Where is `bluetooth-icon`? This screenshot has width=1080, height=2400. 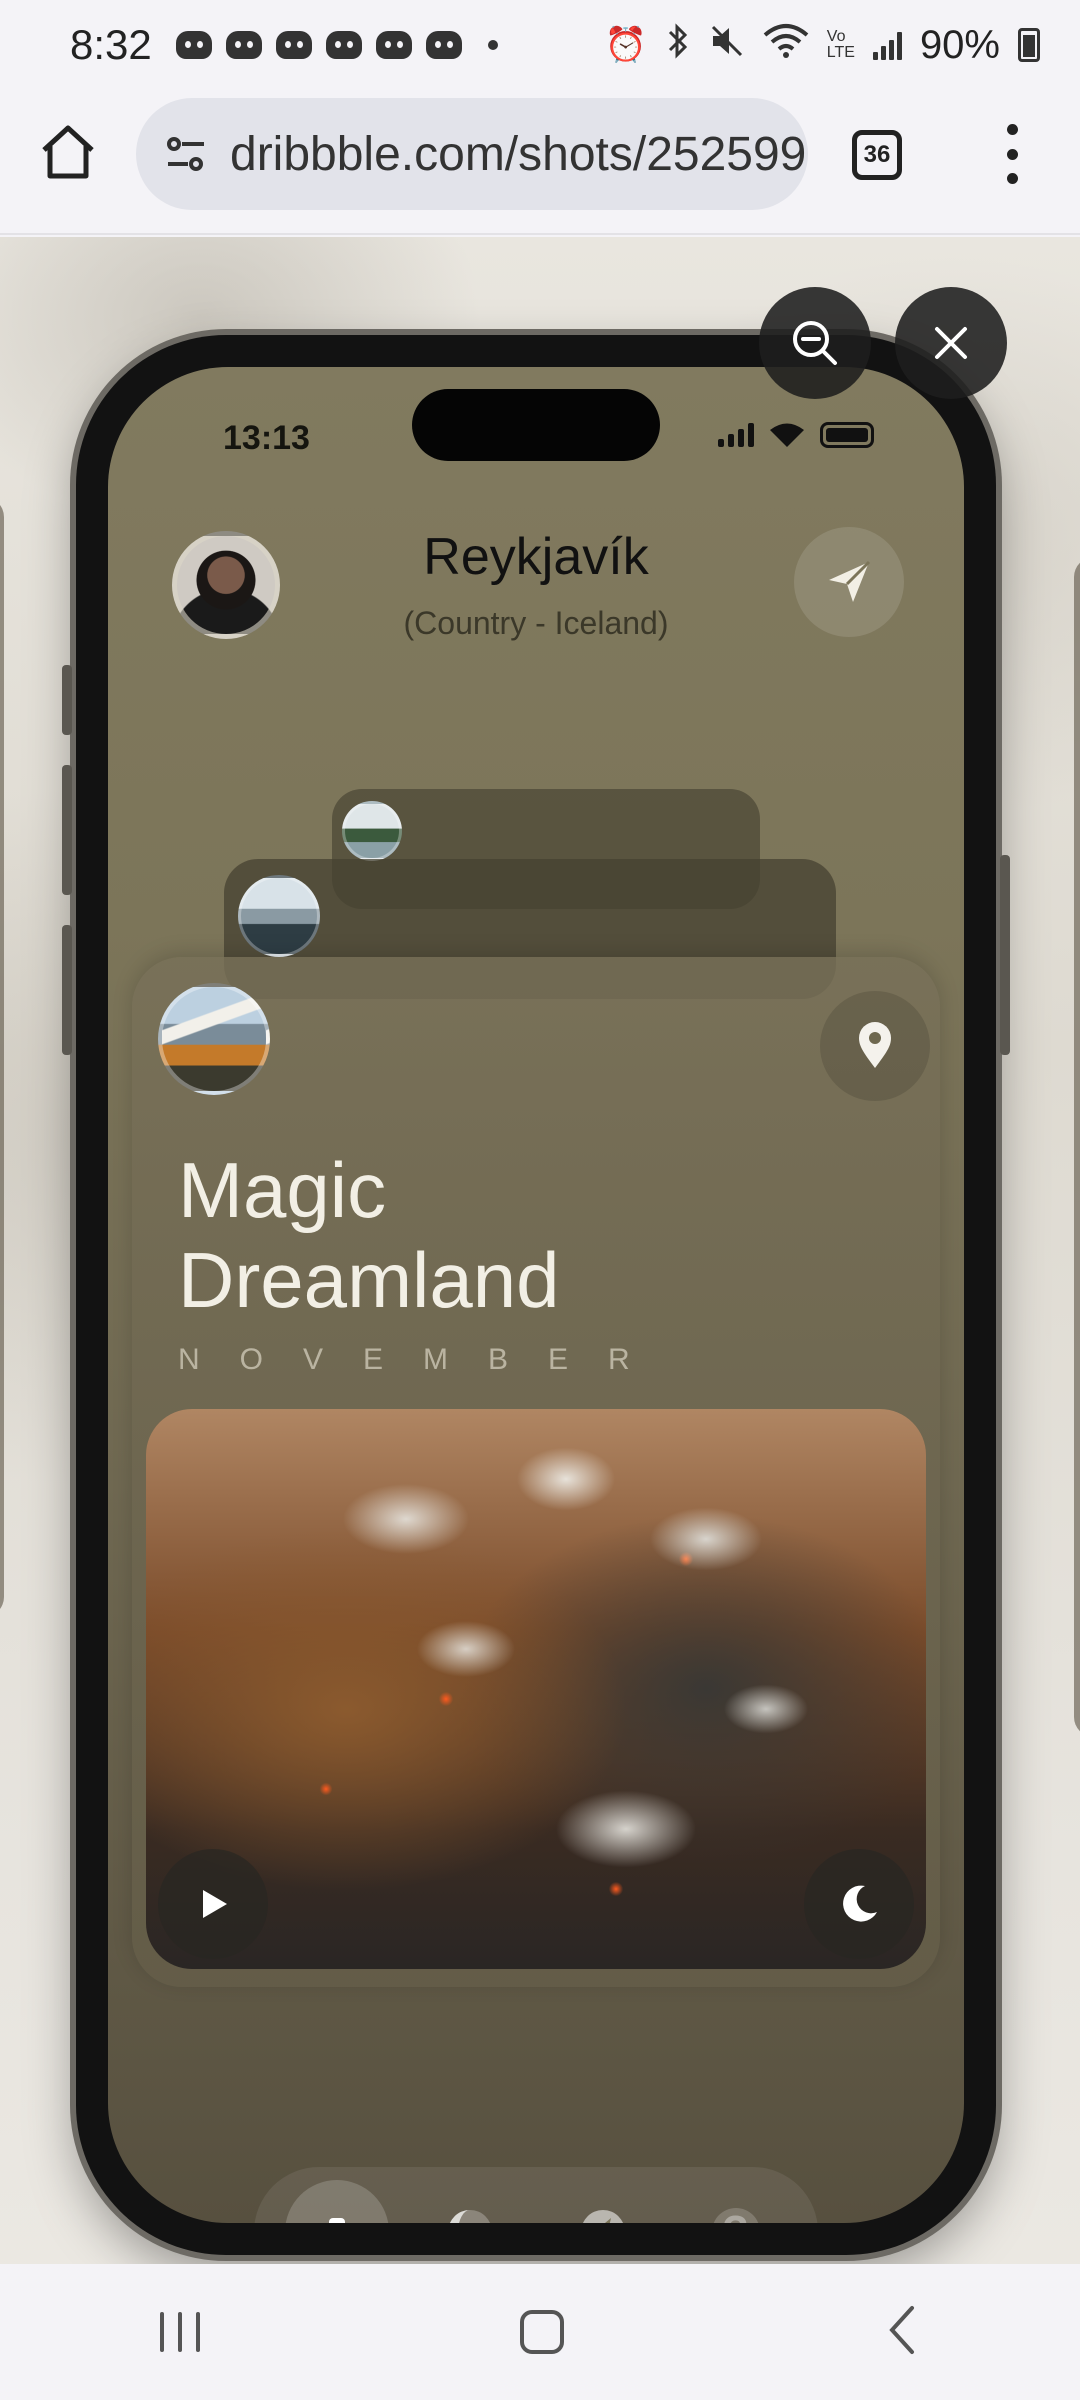 bluetooth-icon is located at coordinates (678, 45).